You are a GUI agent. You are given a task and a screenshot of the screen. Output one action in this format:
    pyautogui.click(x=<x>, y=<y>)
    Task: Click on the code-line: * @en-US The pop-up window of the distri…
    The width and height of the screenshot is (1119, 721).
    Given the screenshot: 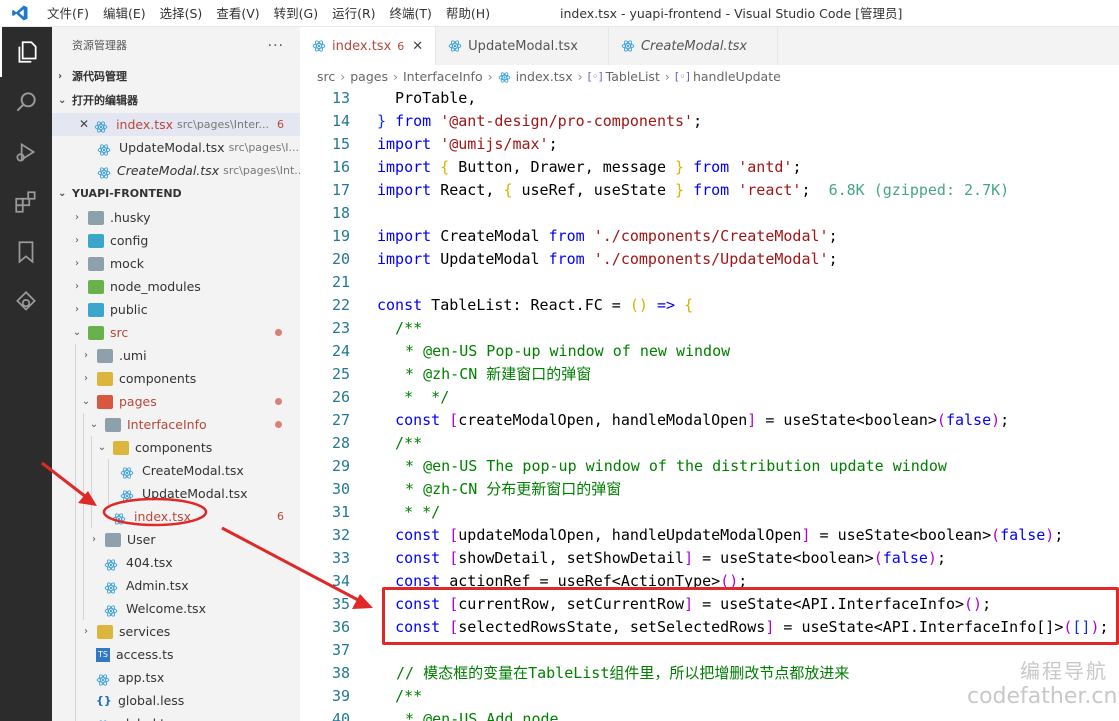 What is the action you would take?
    pyautogui.click(x=671, y=466)
    